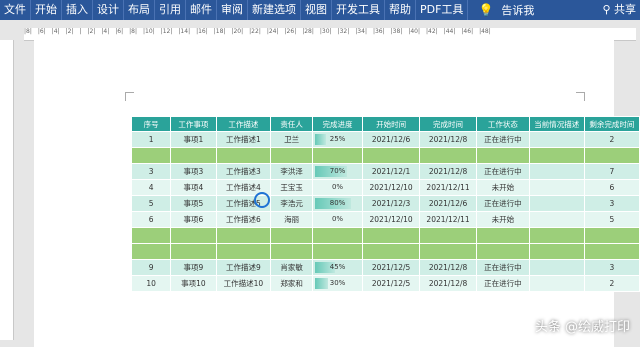 The image size is (640, 347). Describe the element at coordinates (291, 267) in the screenshot. I see `table-cell: 肖家敏` at that location.